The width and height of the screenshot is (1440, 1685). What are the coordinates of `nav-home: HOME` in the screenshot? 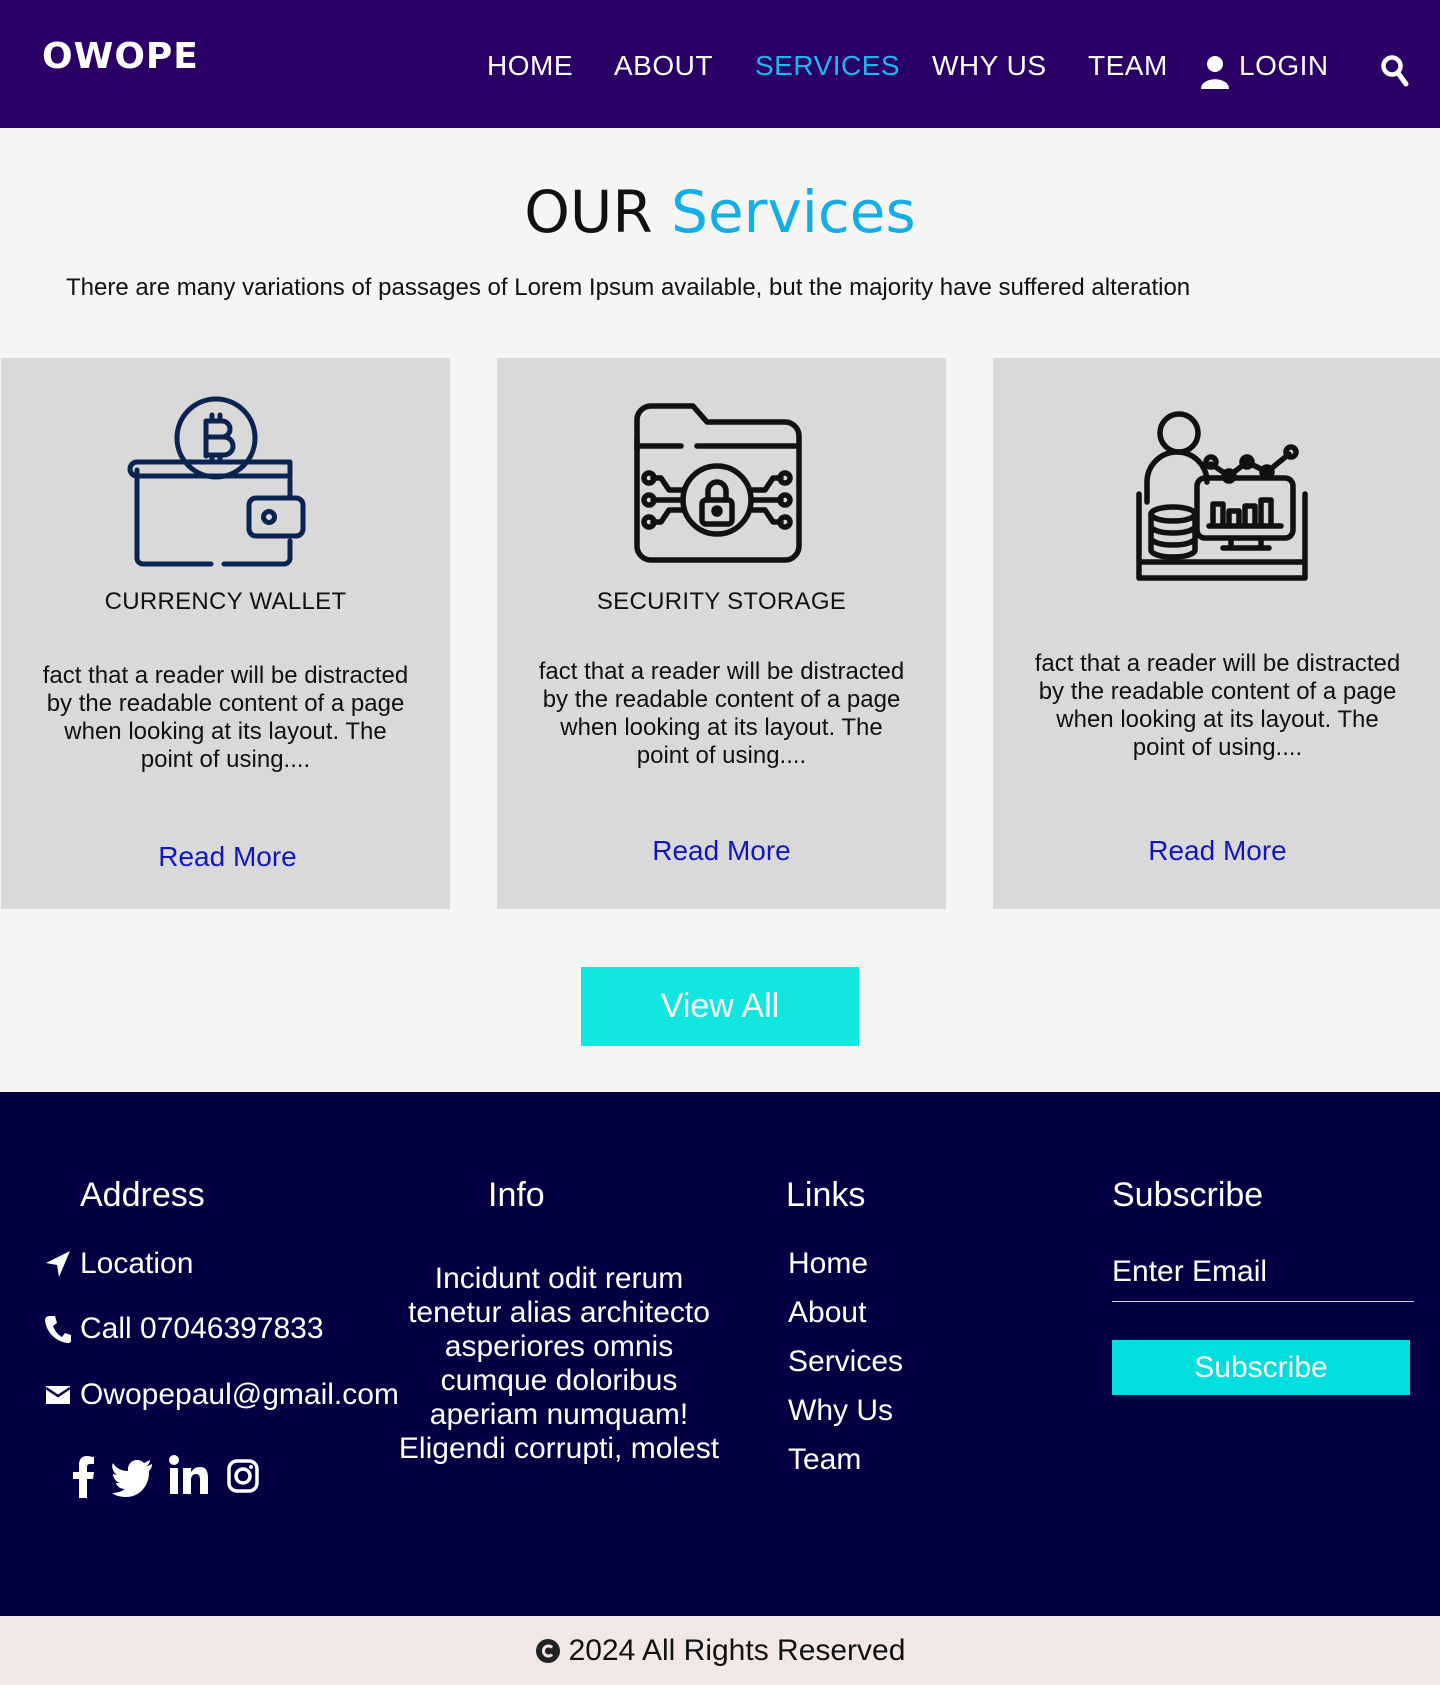 It's located at (530, 66).